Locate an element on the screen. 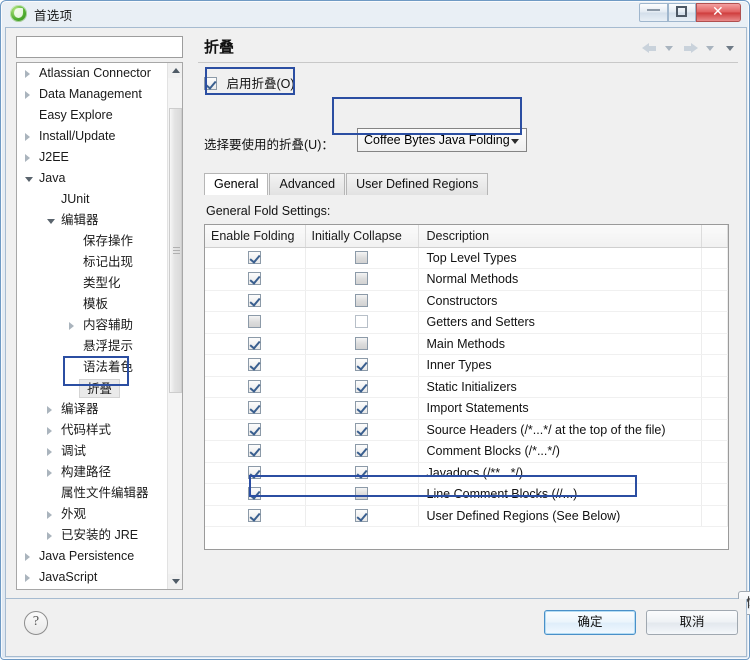 The height and width of the screenshot is (660, 750). table-row: Javadocs (/**...*/) is located at coordinates (466, 473).